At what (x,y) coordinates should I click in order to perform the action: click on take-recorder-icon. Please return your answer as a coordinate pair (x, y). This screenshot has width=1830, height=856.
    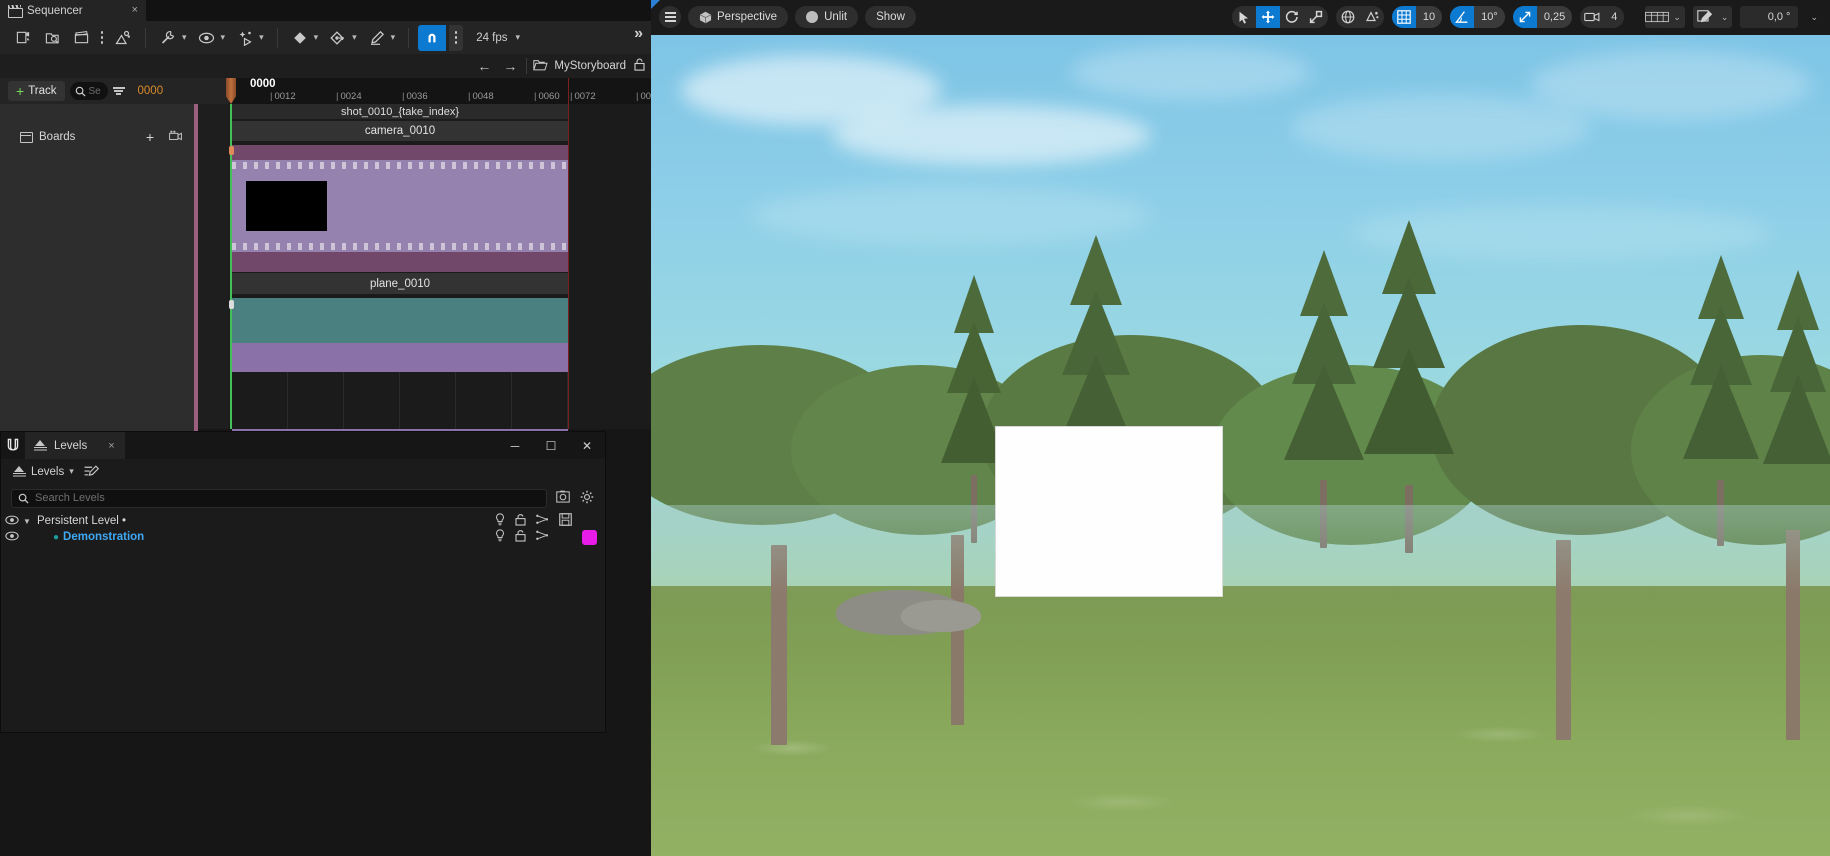
    Looking at the image, I should click on (81, 38).